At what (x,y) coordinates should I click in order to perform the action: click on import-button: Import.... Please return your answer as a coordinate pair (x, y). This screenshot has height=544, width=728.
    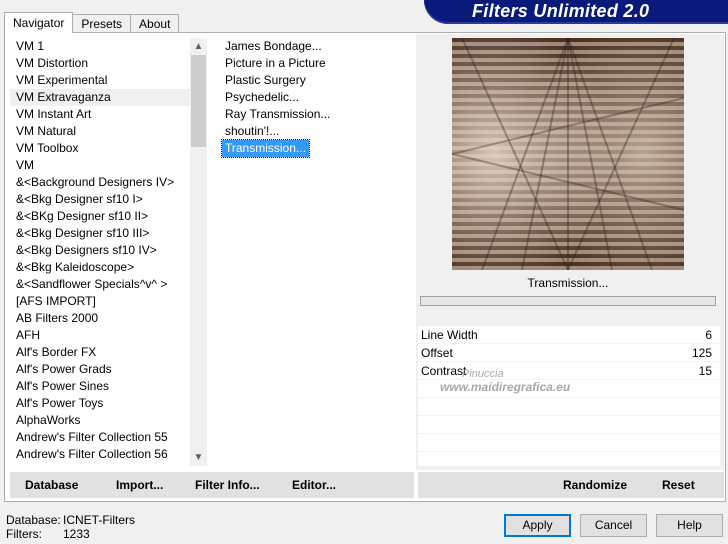
    Looking at the image, I should click on (139, 485).